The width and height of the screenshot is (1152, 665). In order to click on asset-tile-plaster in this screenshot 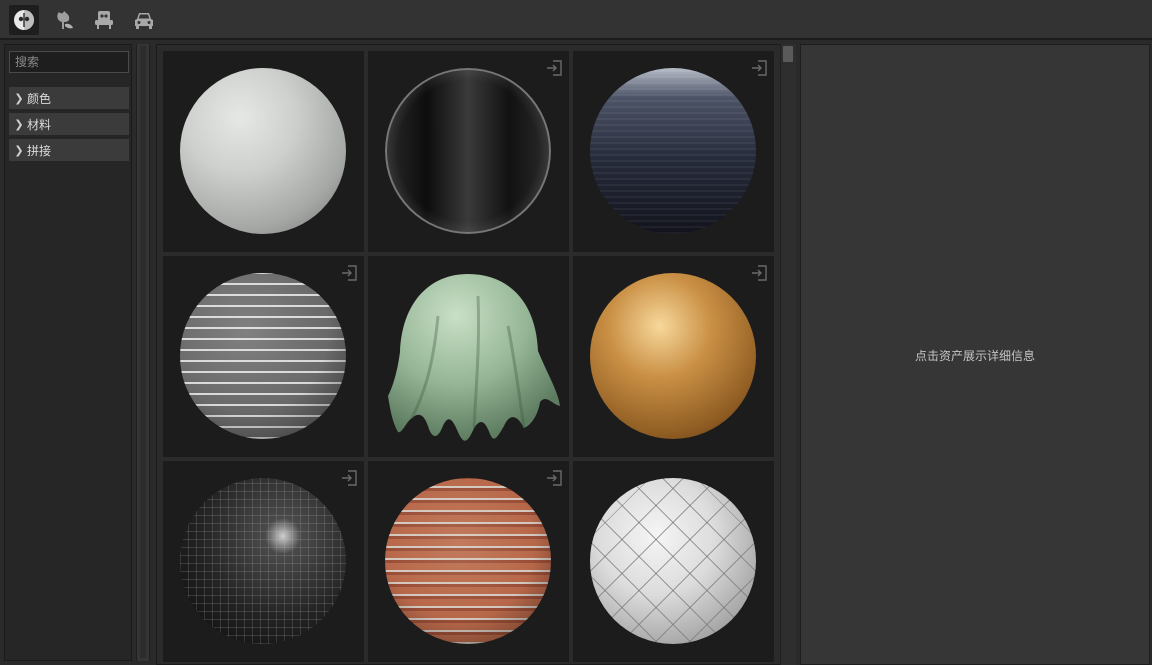, I will do `click(263, 151)`.